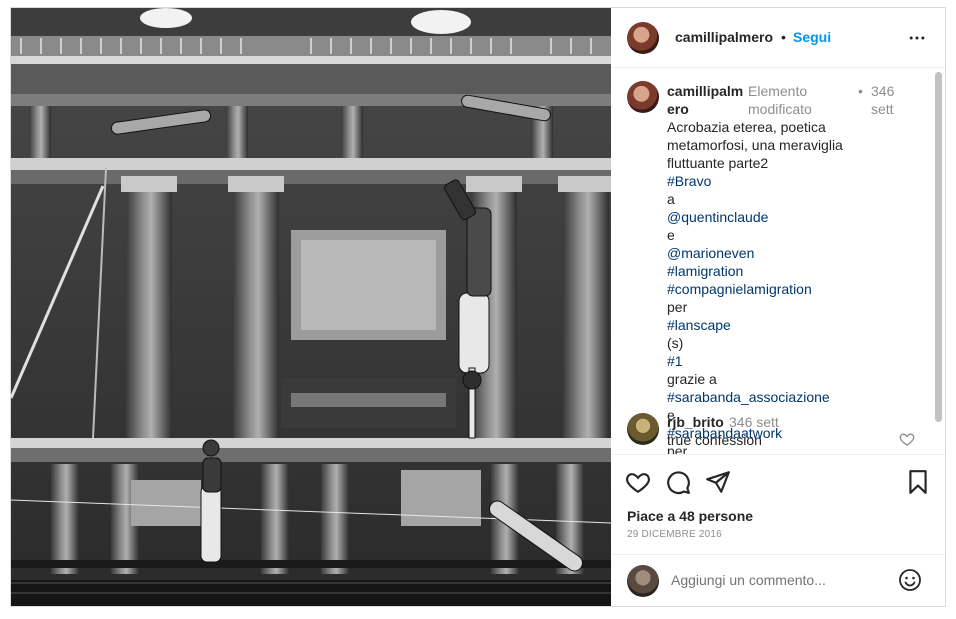 The image size is (956, 619). I want to click on caption-timestamp-line2: sett, so click(882, 109).